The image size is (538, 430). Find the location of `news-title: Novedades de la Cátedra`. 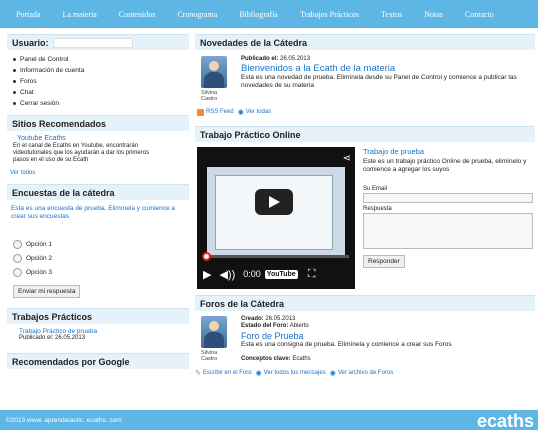

news-title: Novedades de la Cátedra is located at coordinates (365, 42).